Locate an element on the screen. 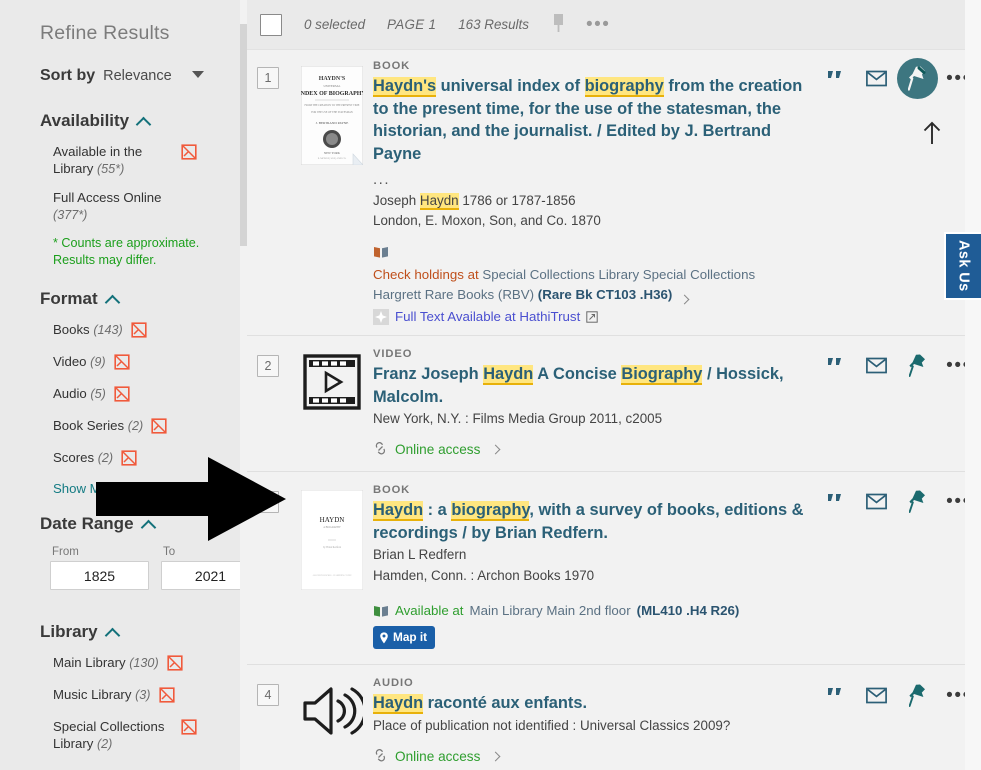  facet-item-books: Books (143) is located at coordinates (143, 331).